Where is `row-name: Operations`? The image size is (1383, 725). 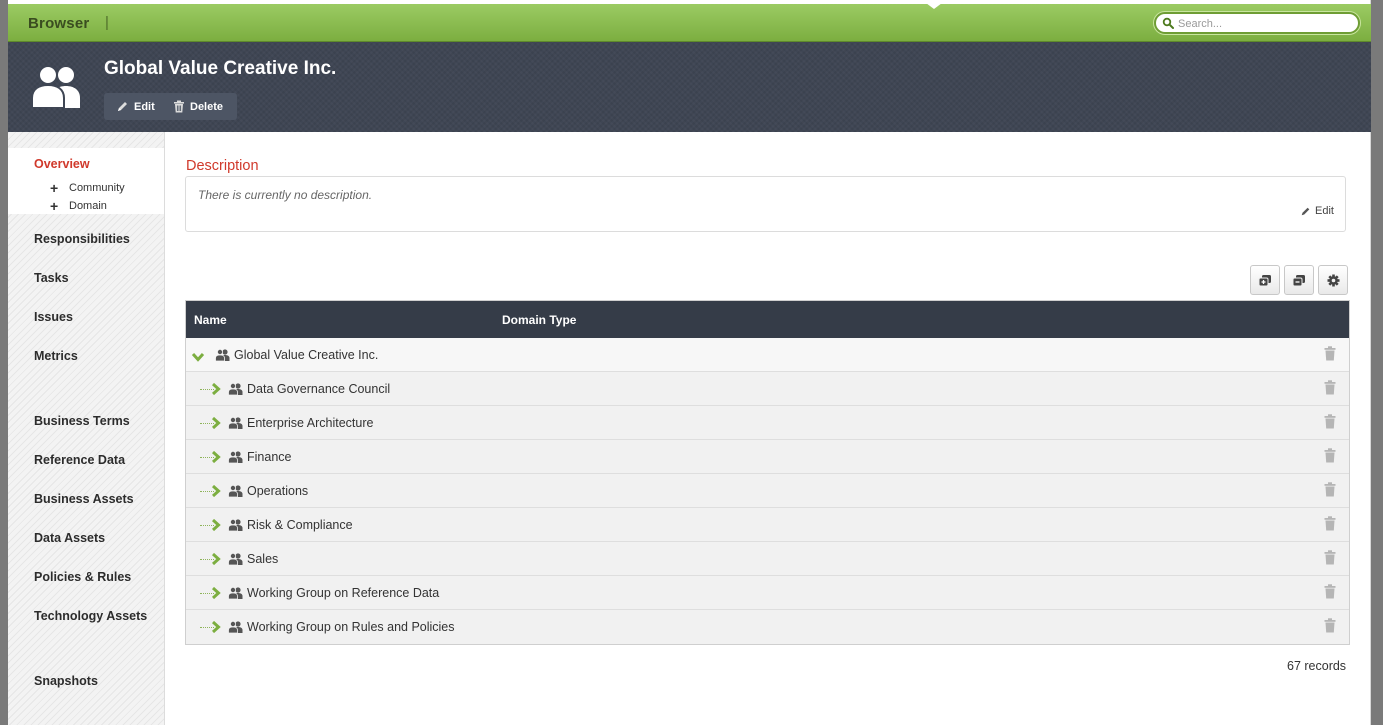
row-name: Operations is located at coordinates (277, 491).